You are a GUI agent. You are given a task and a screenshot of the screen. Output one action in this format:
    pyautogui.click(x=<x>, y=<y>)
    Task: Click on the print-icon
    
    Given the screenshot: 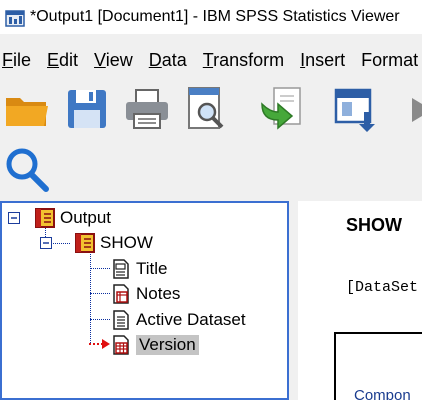 What is the action you would take?
    pyautogui.click(x=147, y=109)
    